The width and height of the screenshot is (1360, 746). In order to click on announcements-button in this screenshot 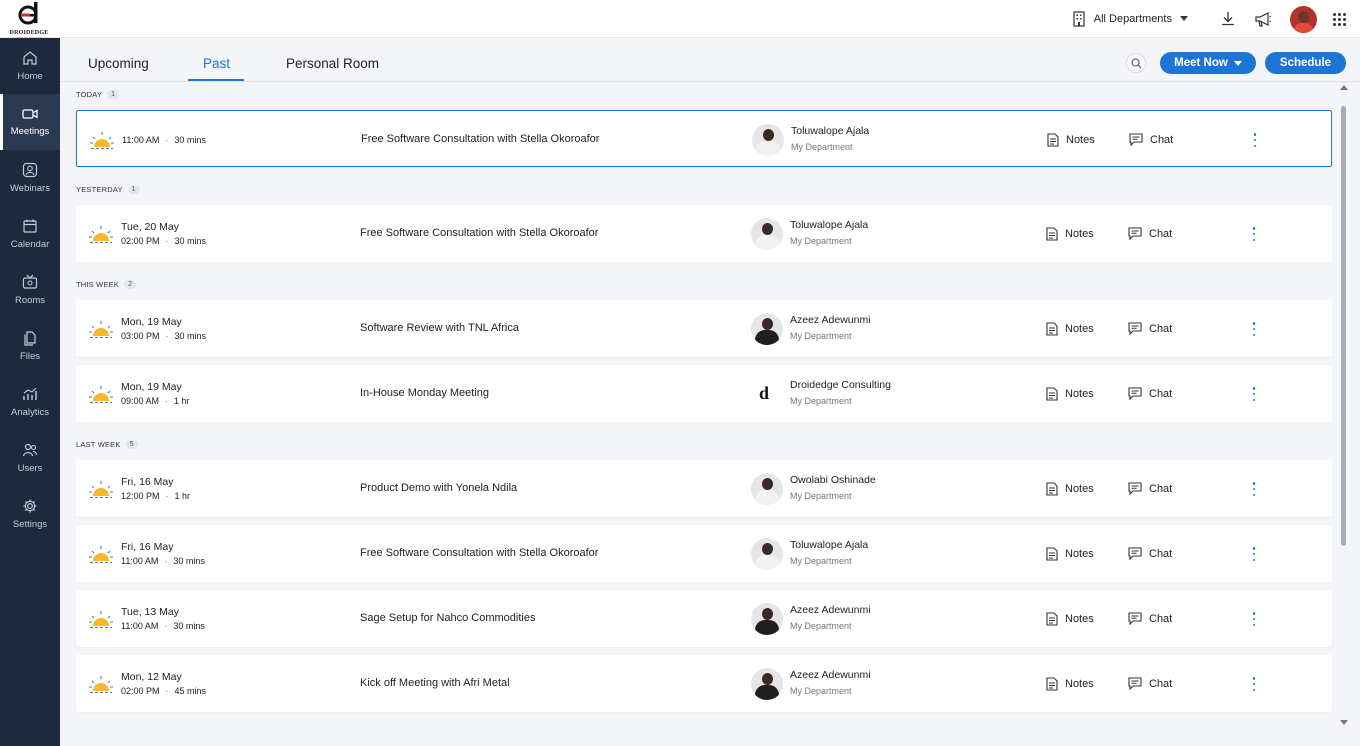, I will do `click(1263, 19)`.